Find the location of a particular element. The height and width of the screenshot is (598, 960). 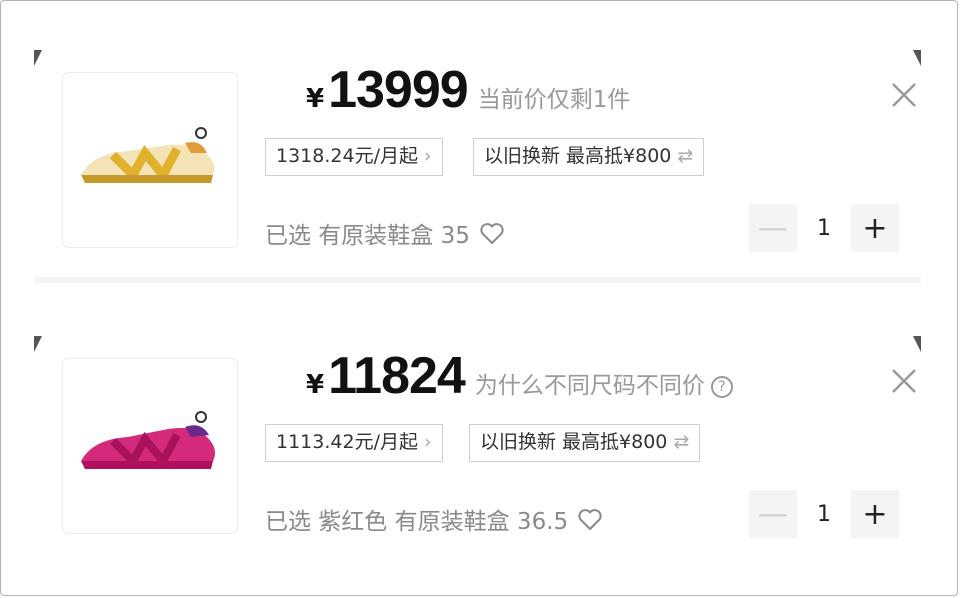

sneaker-magenta-icon is located at coordinates (148, 440).